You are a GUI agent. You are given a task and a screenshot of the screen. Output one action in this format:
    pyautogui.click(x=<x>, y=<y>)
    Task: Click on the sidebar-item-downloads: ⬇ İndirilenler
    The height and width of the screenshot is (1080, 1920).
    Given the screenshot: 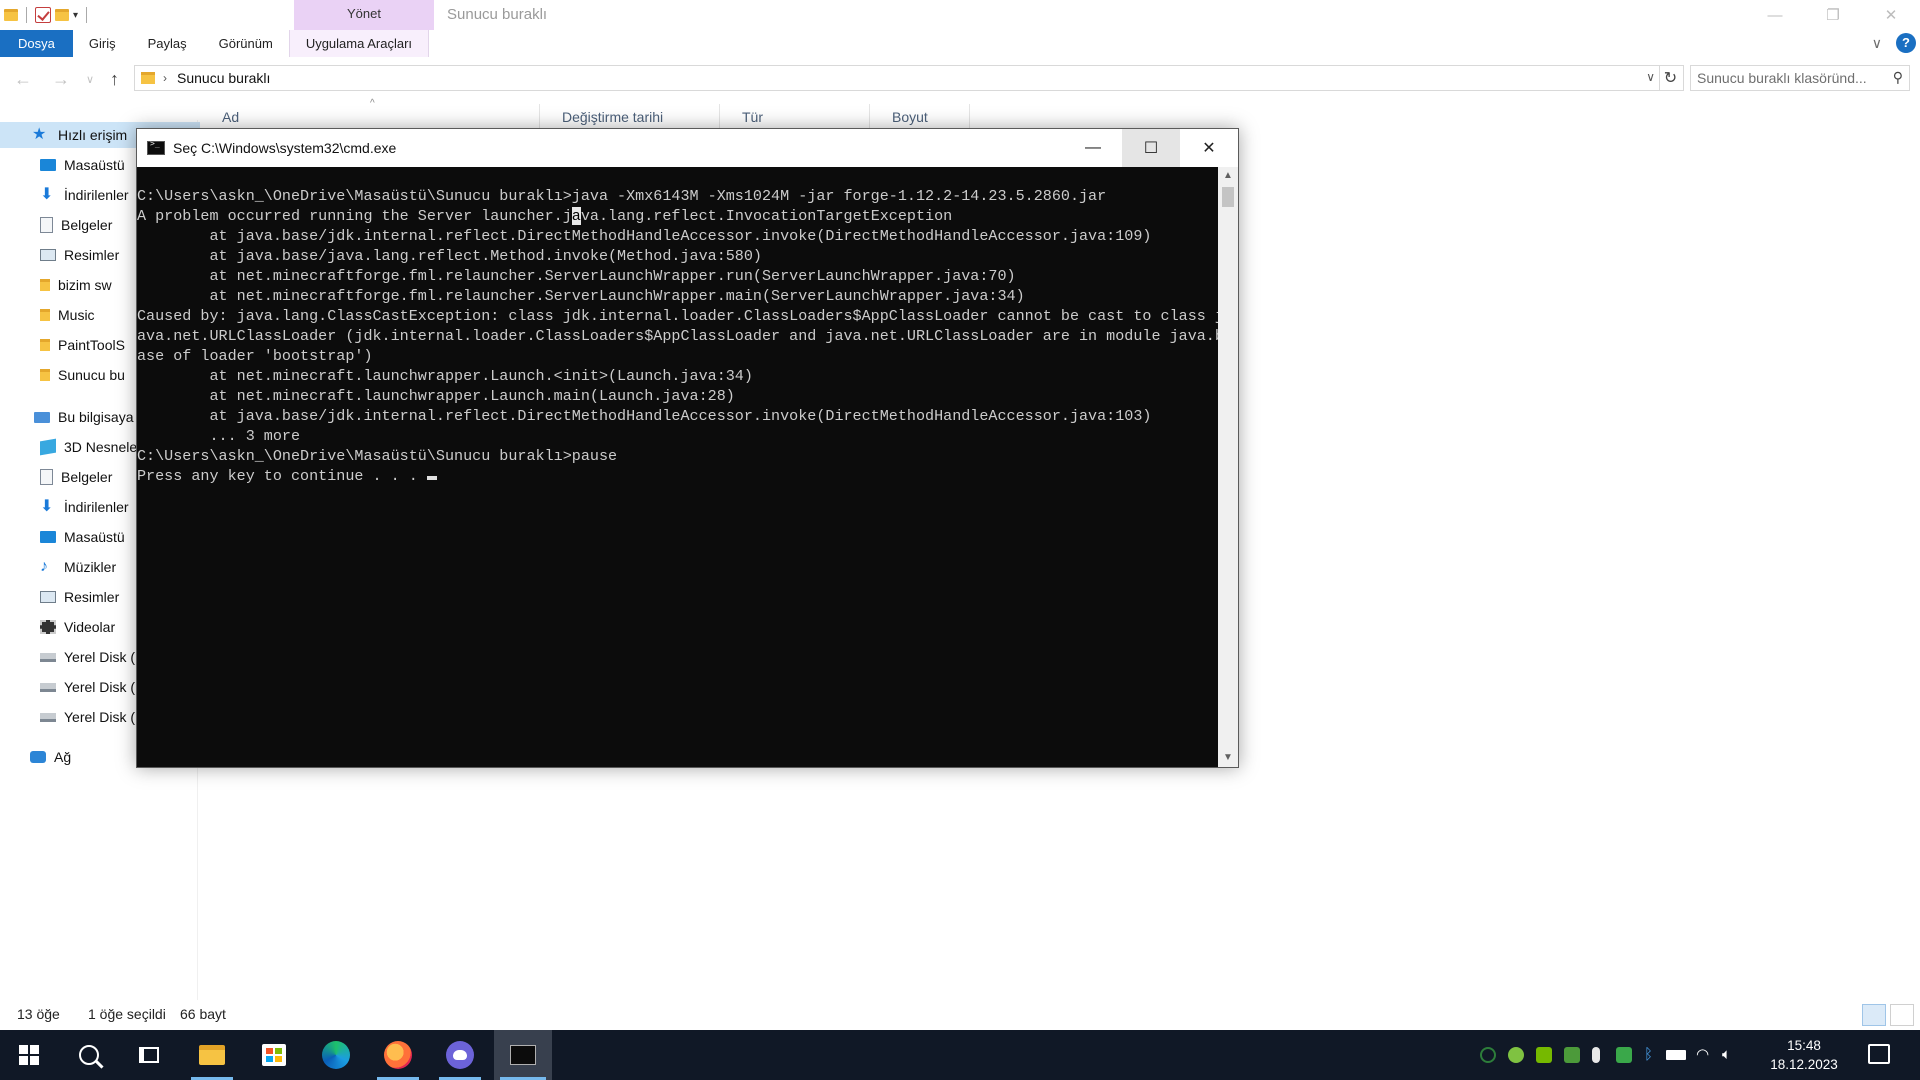 What is the action you would take?
    pyautogui.click(x=90, y=195)
    